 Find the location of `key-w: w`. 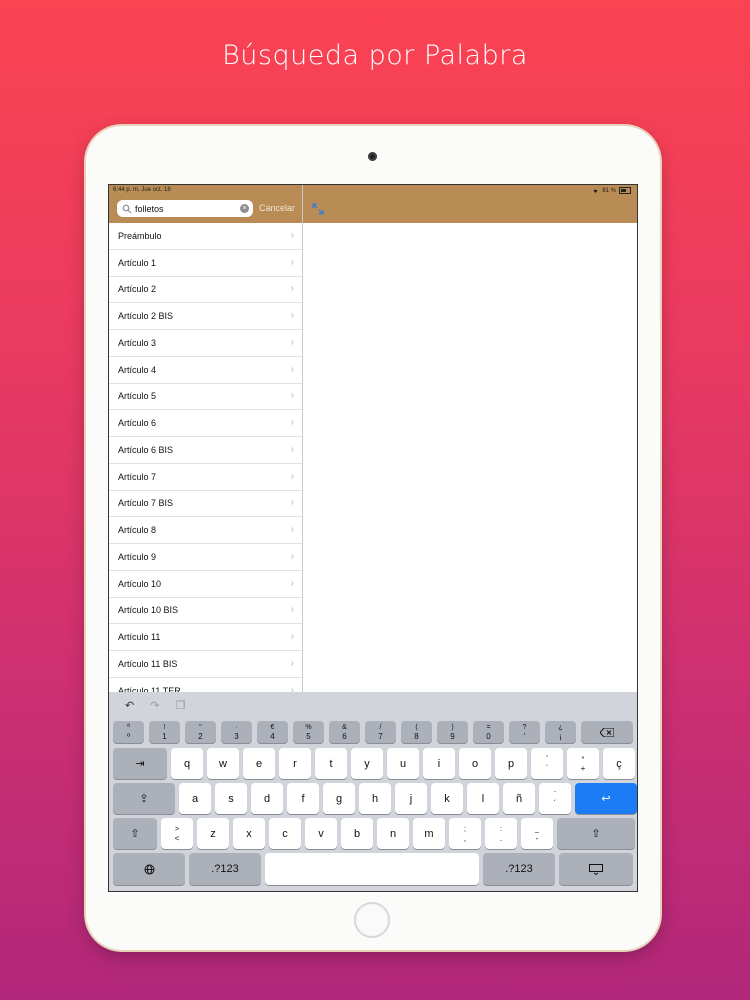

key-w: w is located at coordinates (223, 763).